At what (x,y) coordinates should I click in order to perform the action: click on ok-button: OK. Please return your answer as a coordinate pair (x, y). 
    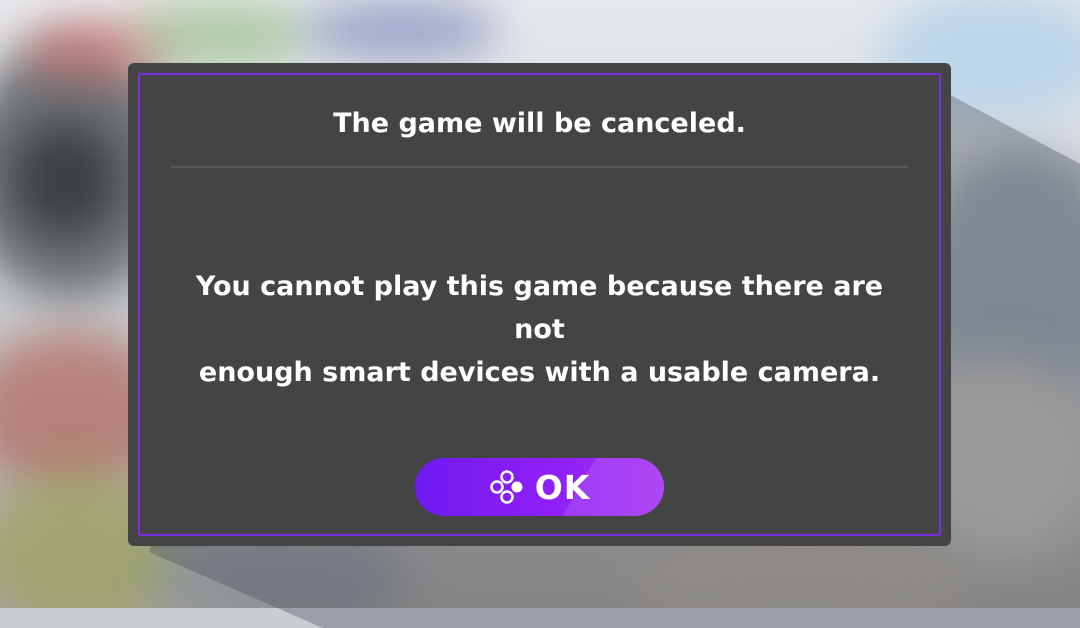
    Looking at the image, I should click on (539, 487).